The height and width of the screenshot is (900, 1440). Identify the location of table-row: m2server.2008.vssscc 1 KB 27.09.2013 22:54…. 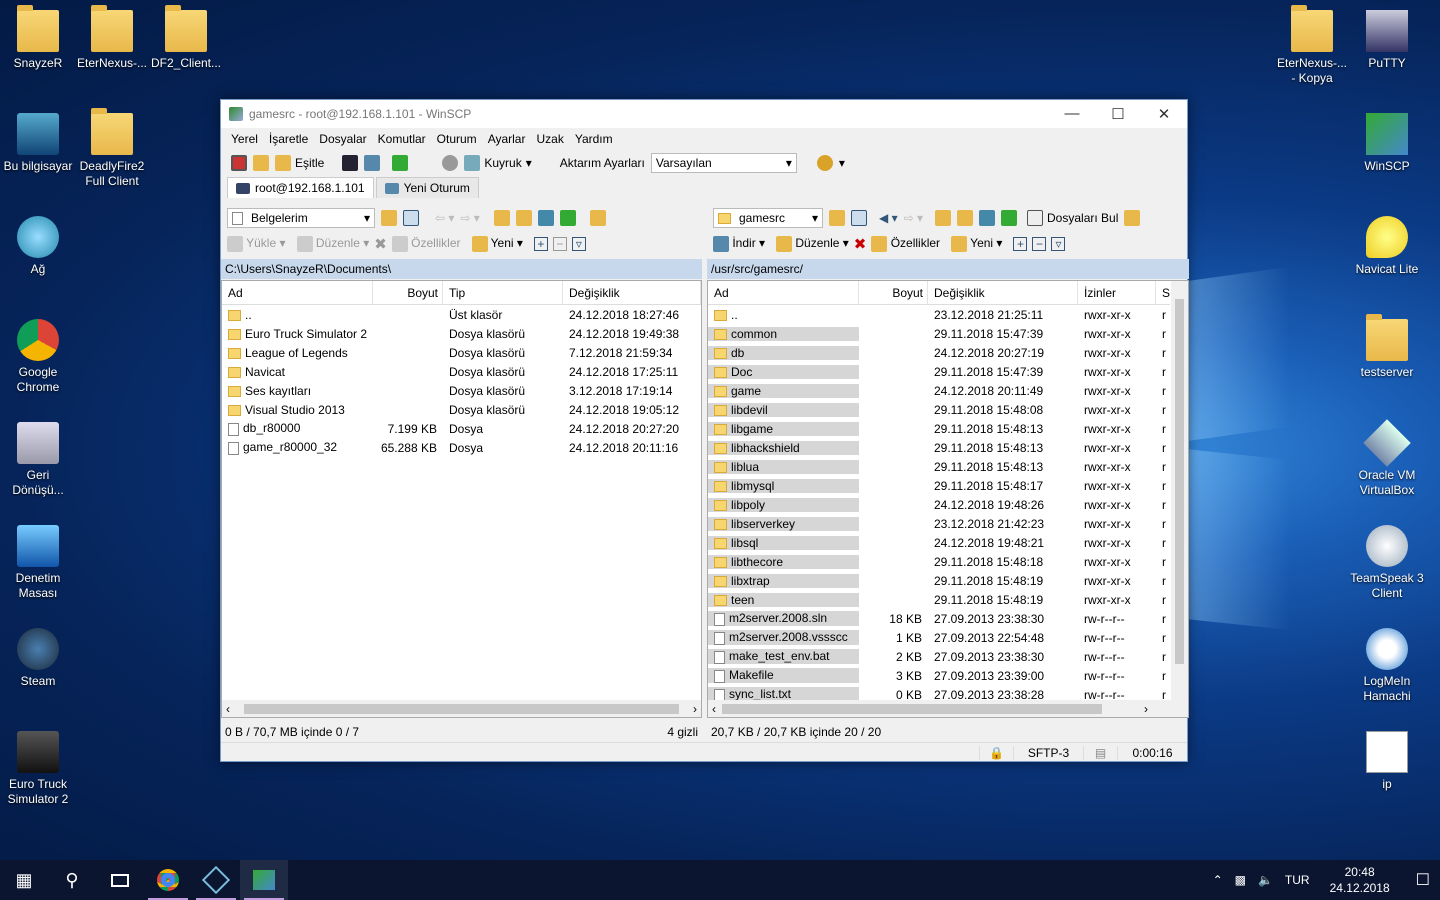
(939, 637).